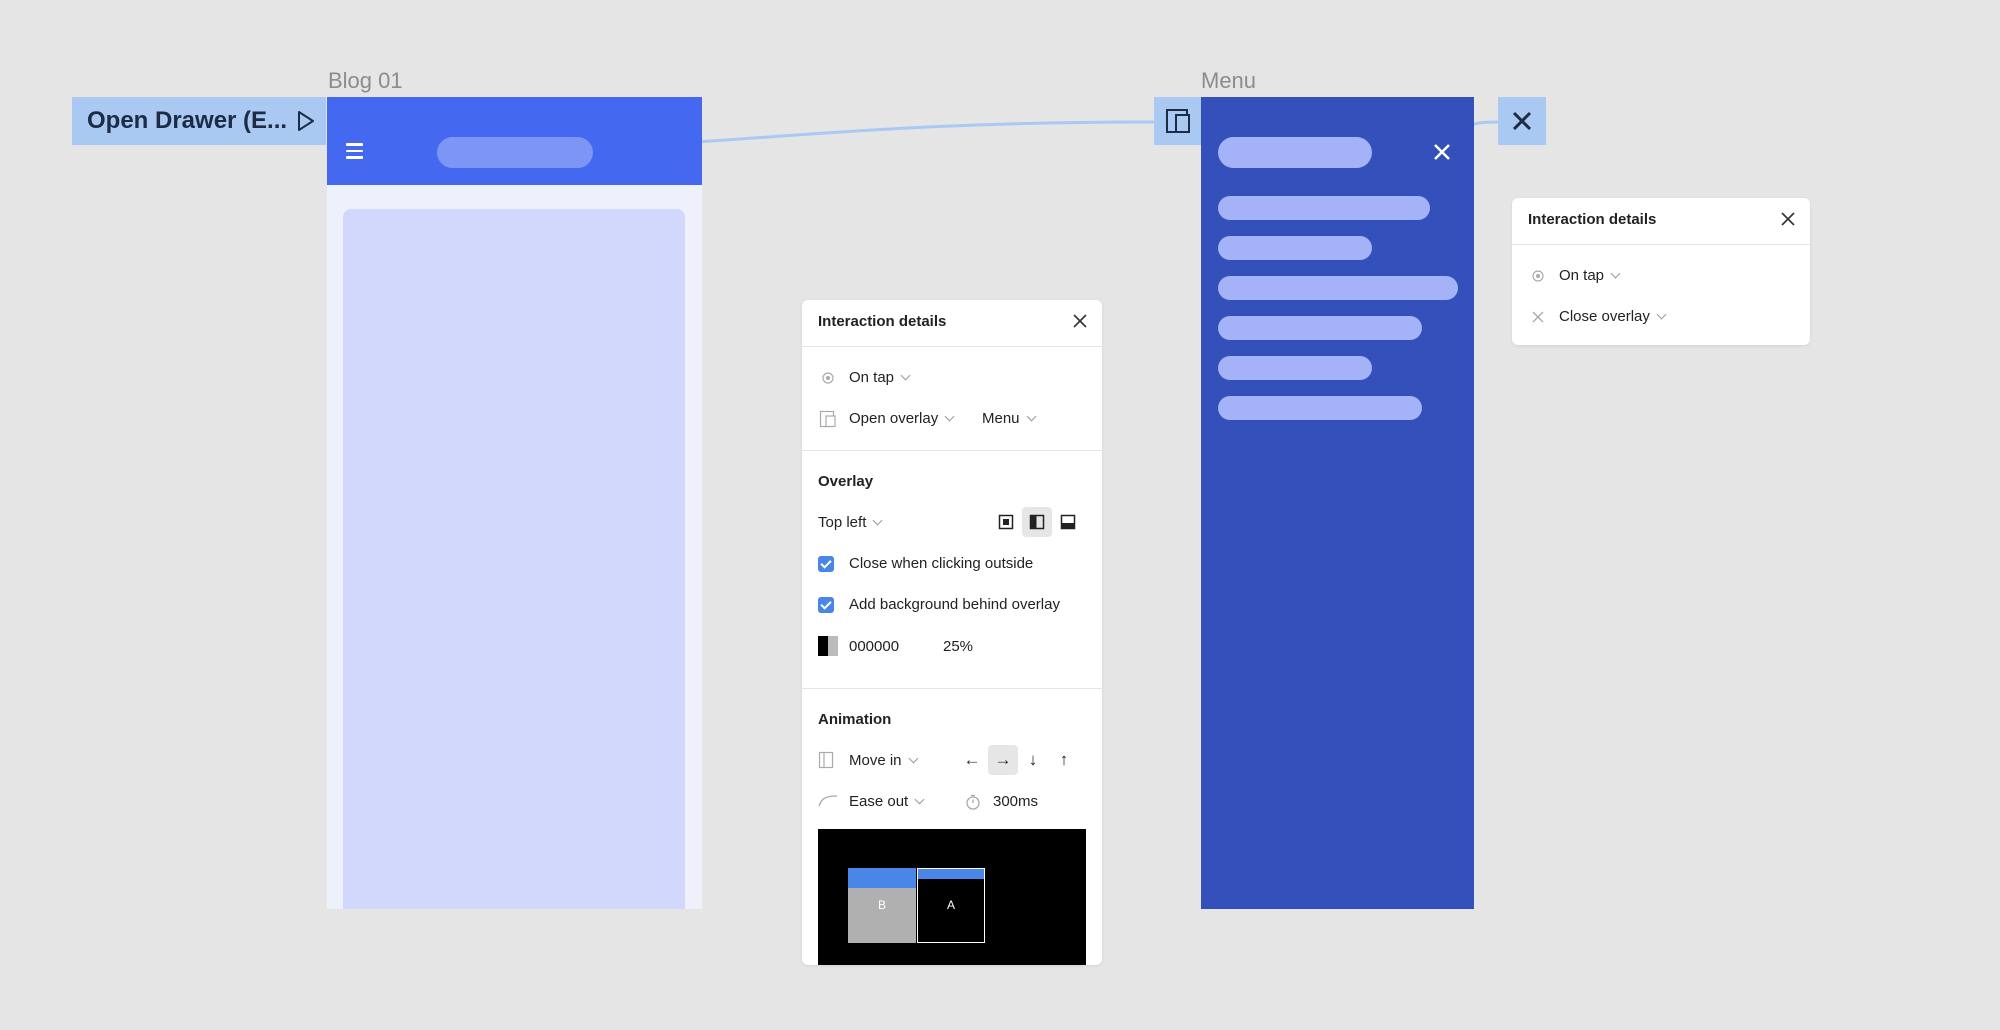 Image resolution: width=2000 pixels, height=1030 pixels. I want to click on bottom-position-icon, so click(1068, 522).